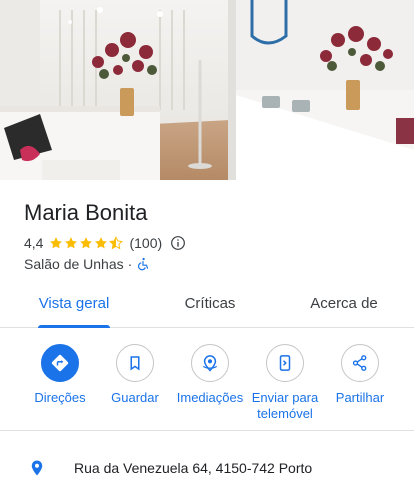 This screenshot has width=414, height=499. I want to click on address-row: Rua da Venezuela 64, 4150-742 Porto, so click(207, 468).